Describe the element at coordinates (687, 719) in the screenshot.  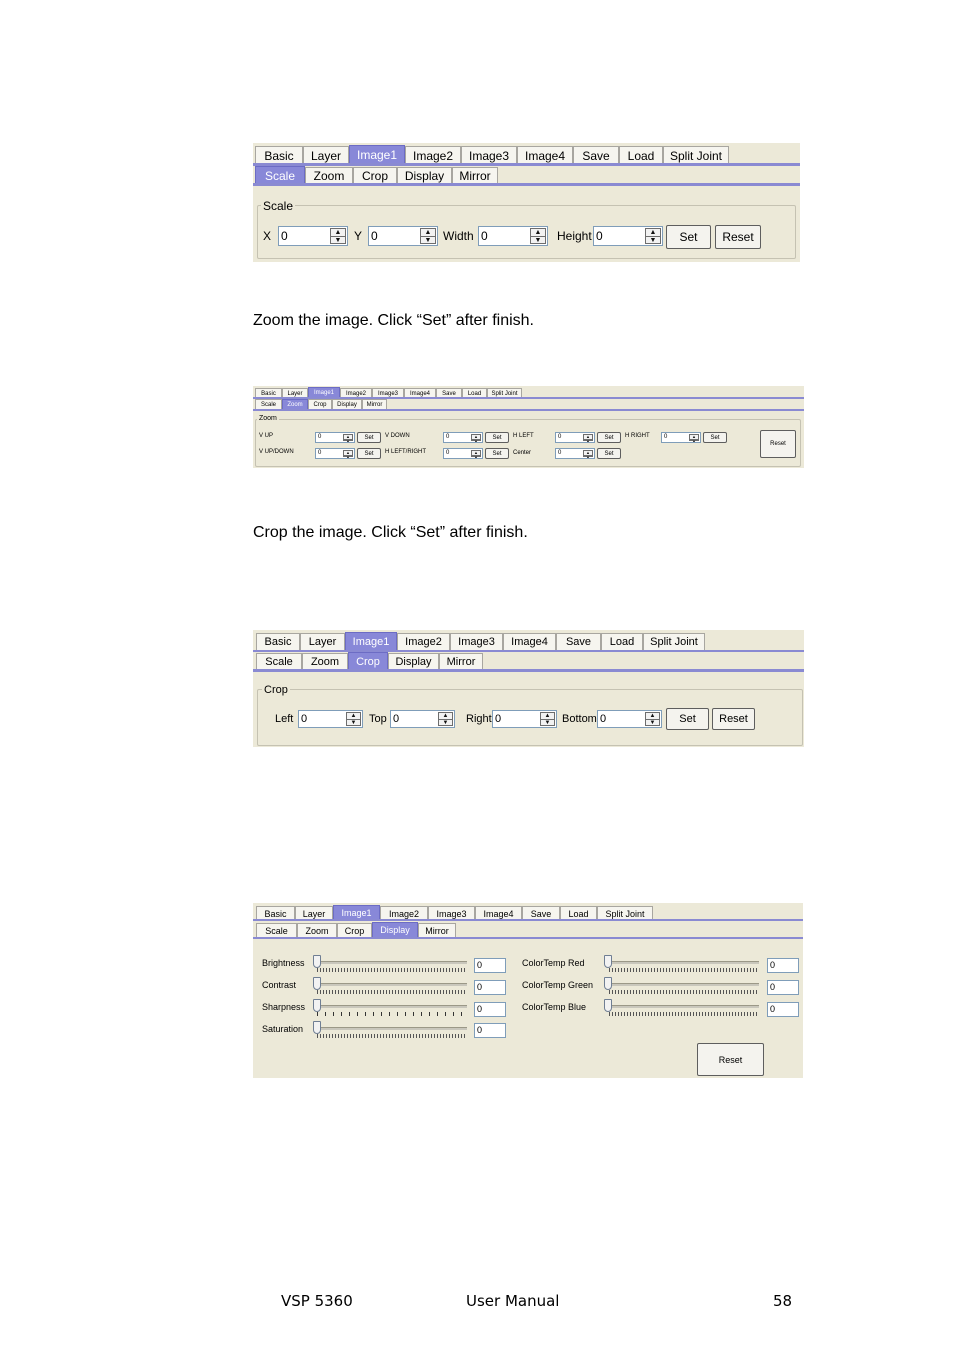
I see `crop-set-button: Set` at that location.